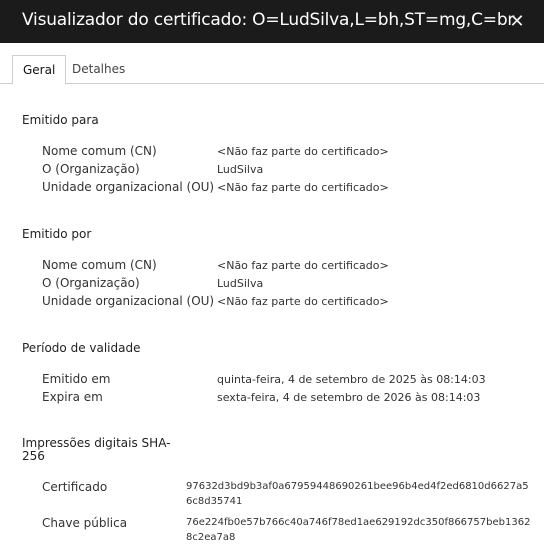 The width and height of the screenshot is (544, 559). What do you see at coordinates (85, 523) in the screenshot?
I see `public-key-fingerprint-label: Chave pública` at bounding box center [85, 523].